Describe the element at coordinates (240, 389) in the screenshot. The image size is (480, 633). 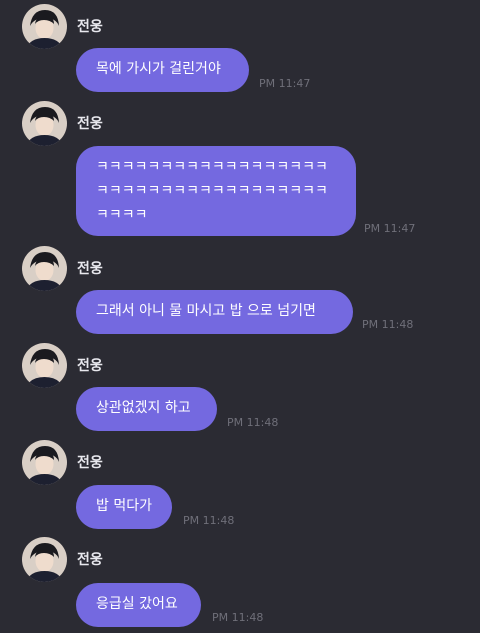
I see `message-group: 전웅 상관없겠지 하고 PM 11:48` at that location.